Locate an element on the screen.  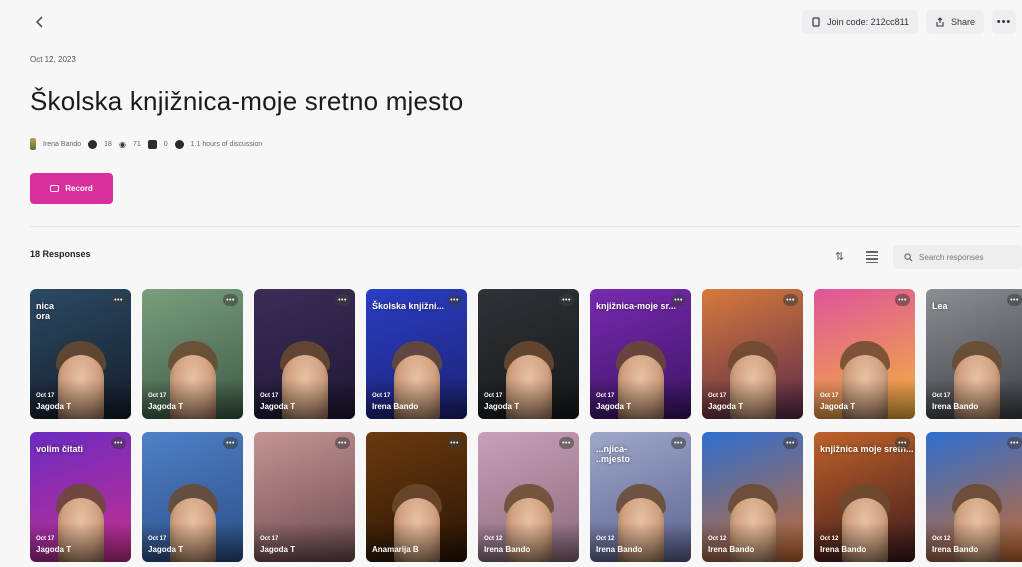
search-input is located at coordinates (969, 257).